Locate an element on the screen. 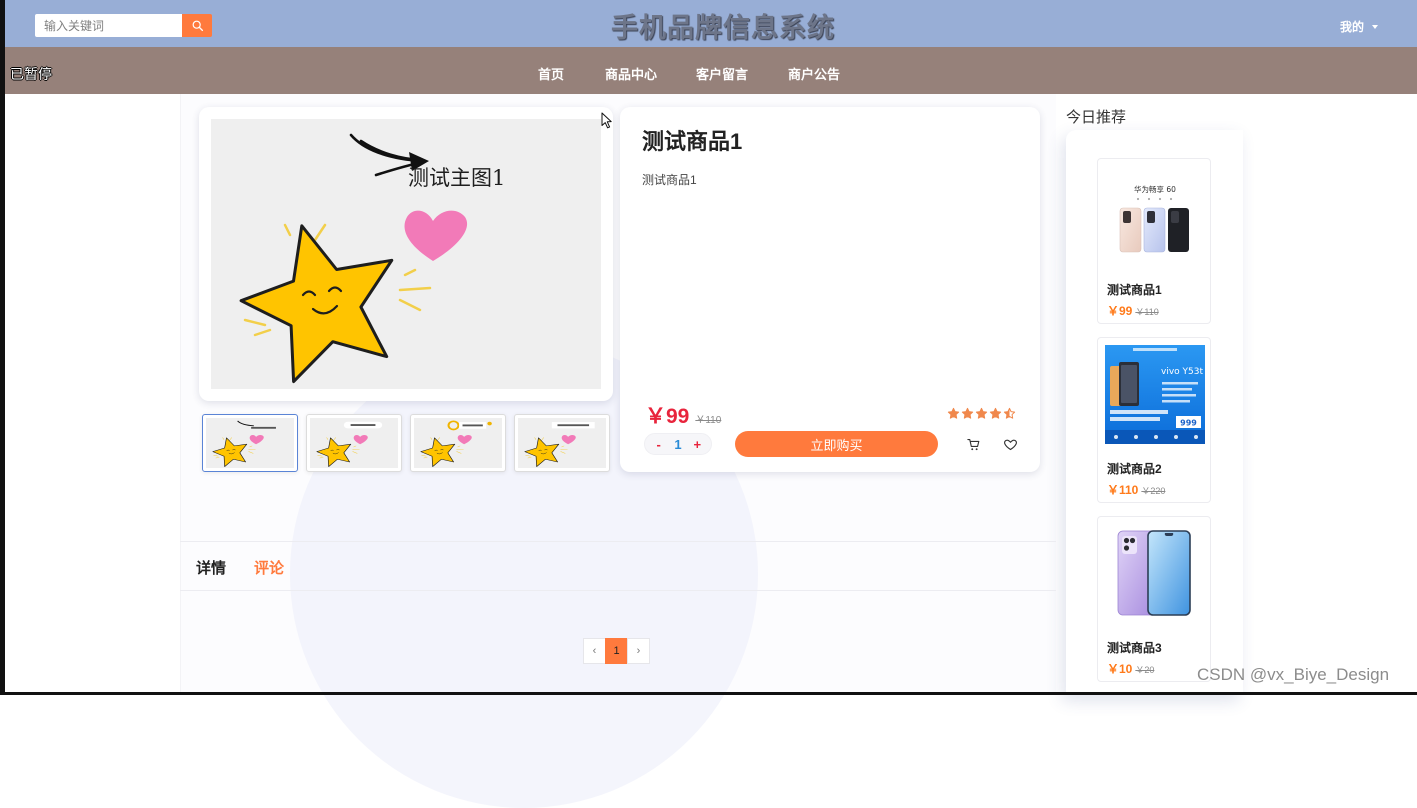 The height and width of the screenshot is (808, 1417). product-image-card: 测试主图1 is located at coordinates (406, 254).